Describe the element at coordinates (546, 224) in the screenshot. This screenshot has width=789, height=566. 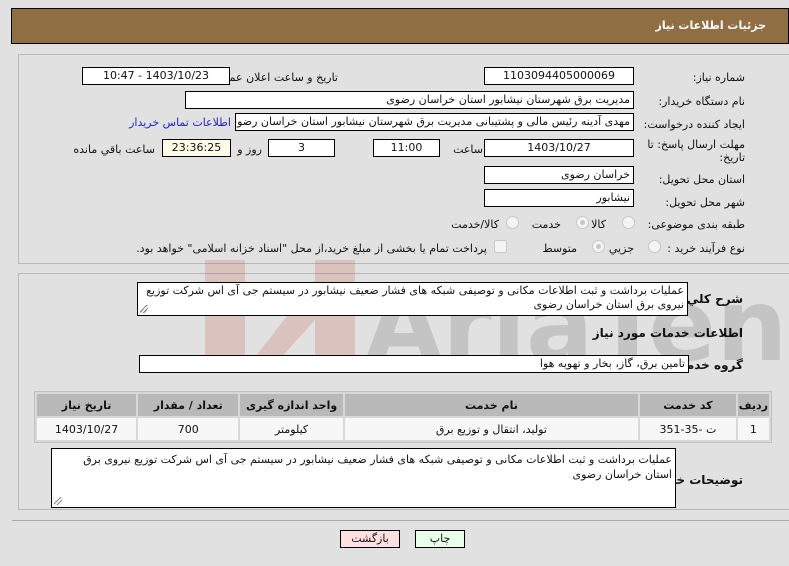
I see `category-service-label: خدمت` at that location.